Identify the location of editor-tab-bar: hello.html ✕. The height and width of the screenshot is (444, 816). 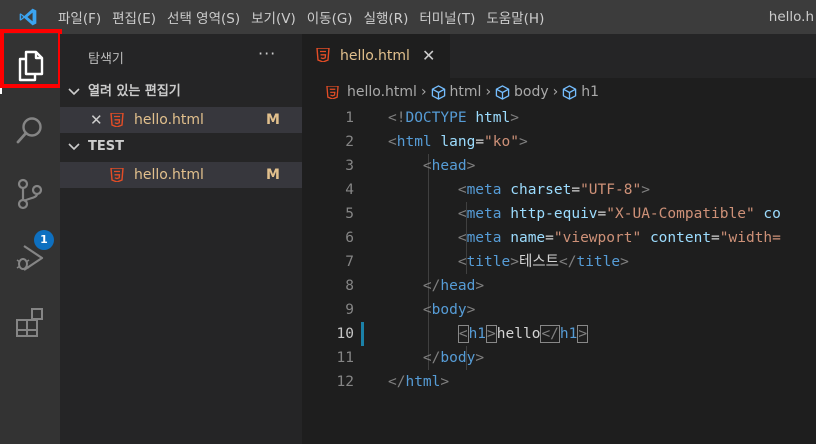
(559, 56).